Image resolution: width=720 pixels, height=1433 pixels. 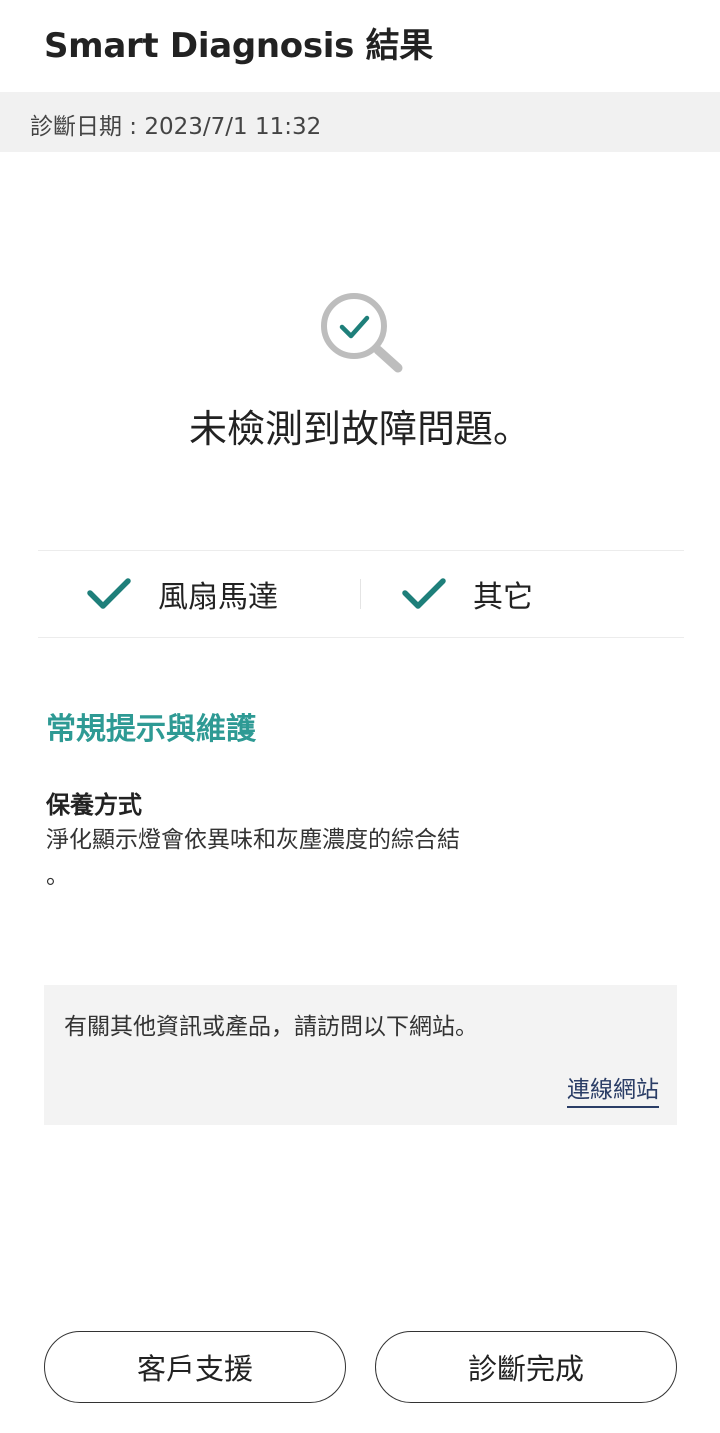 I want to click on title-bar: Smart Diagnosis 結果, so click(x=360, y=46).